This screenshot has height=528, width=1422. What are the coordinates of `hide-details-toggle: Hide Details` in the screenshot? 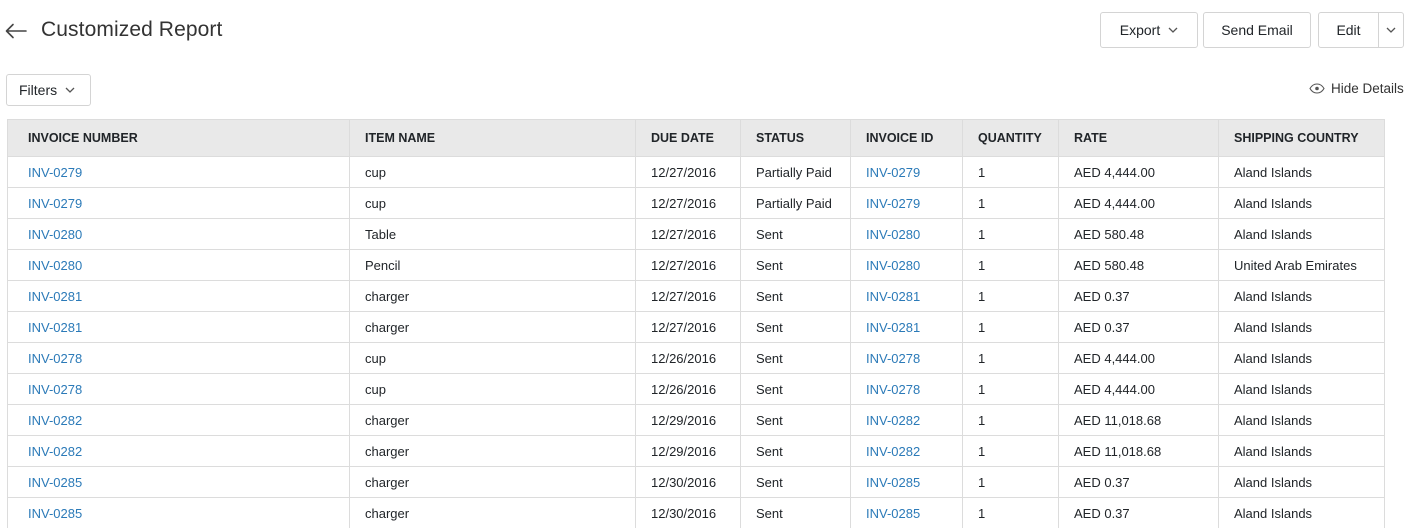 It's located at (1356, 88).